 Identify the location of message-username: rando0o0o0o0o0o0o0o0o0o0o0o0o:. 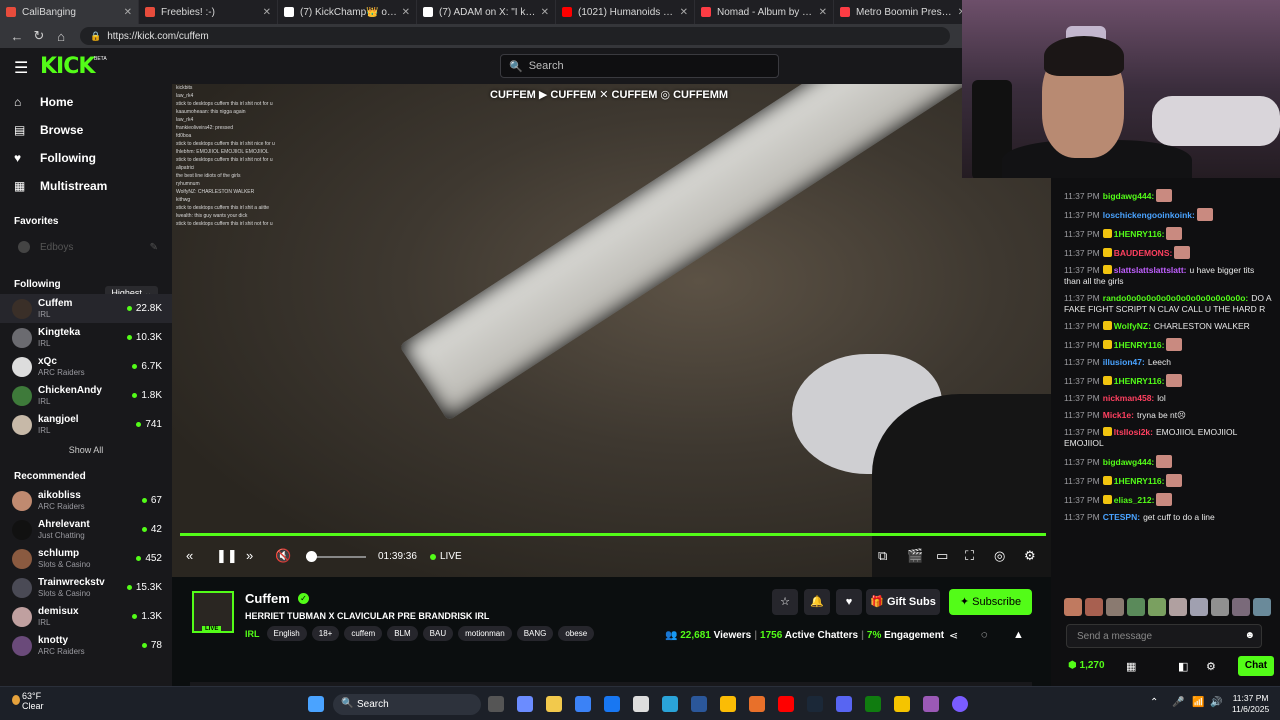
(1175, 298).